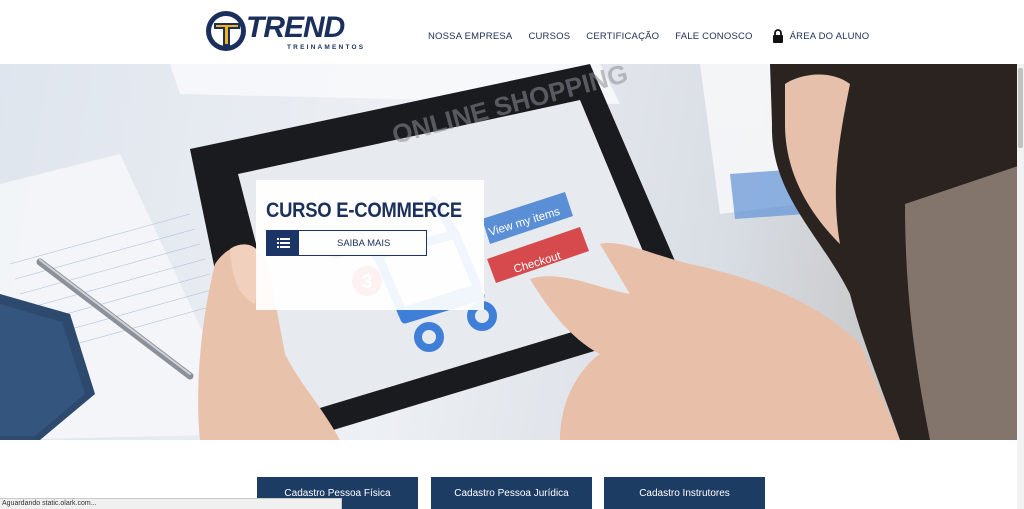 This screenshot has height=509, width=1024. What do you see at coordinates (1020, 286) in the screenshot?
I see `page-scrollbar` at bounding box center [1020, 286].